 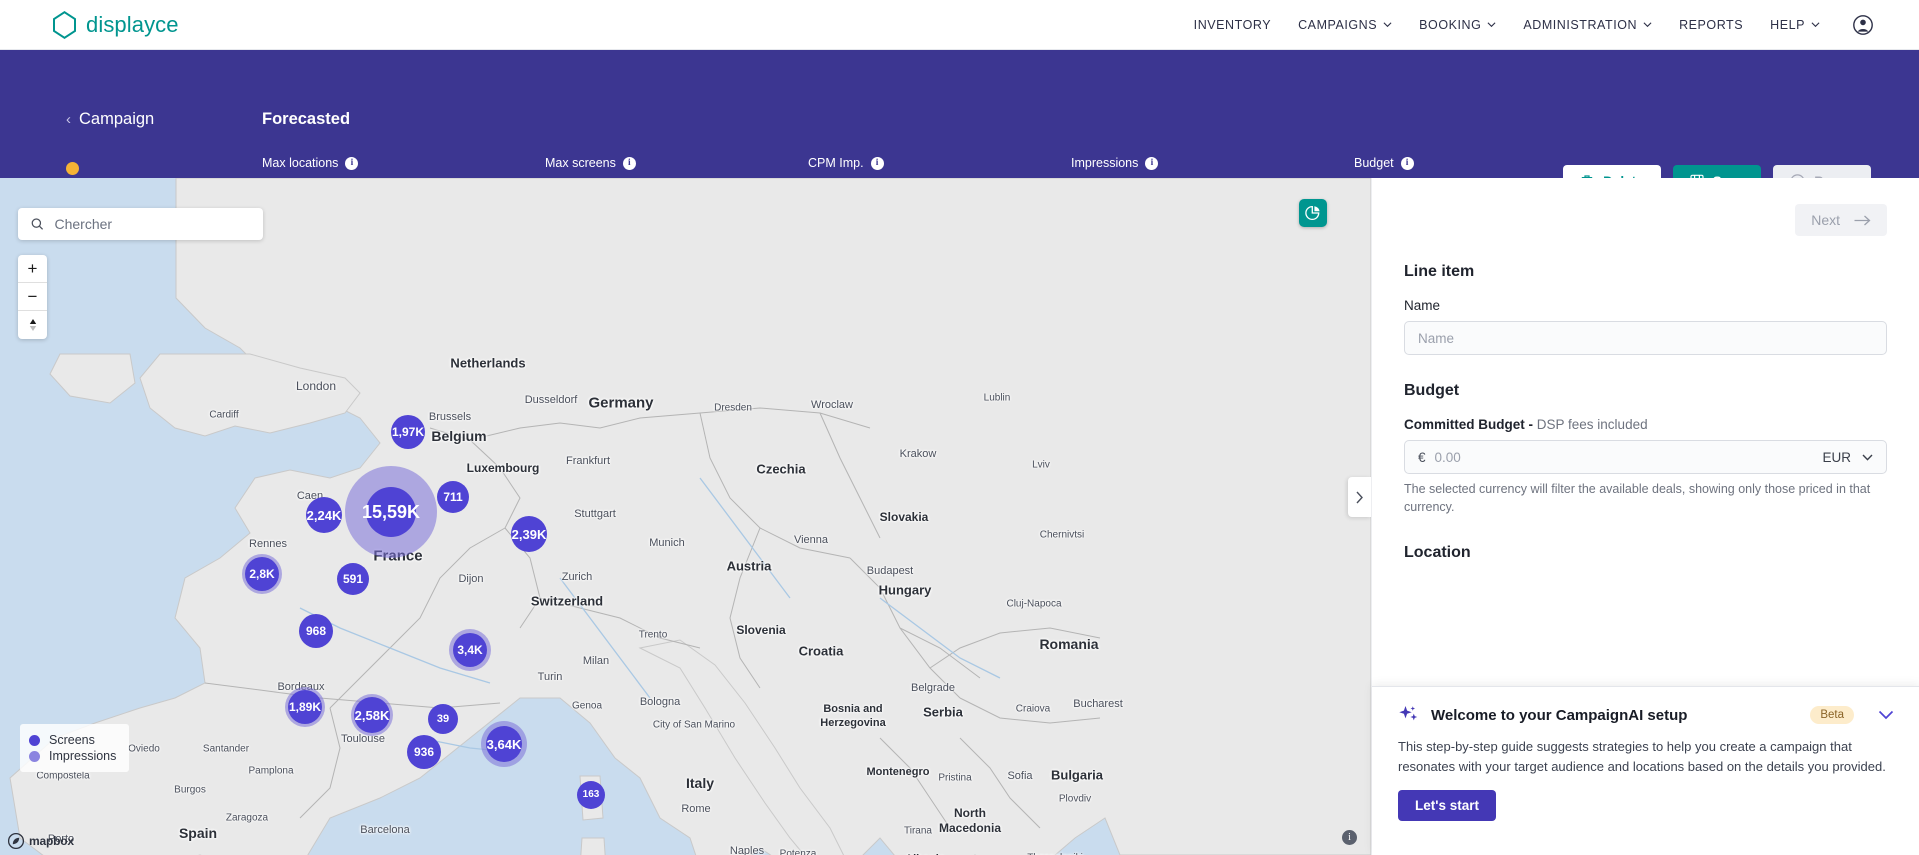 What do you see at coordinates (1105, 163) in the screenshot?
I see `metric-label: Impressions` at bounding box center [1105, 163].